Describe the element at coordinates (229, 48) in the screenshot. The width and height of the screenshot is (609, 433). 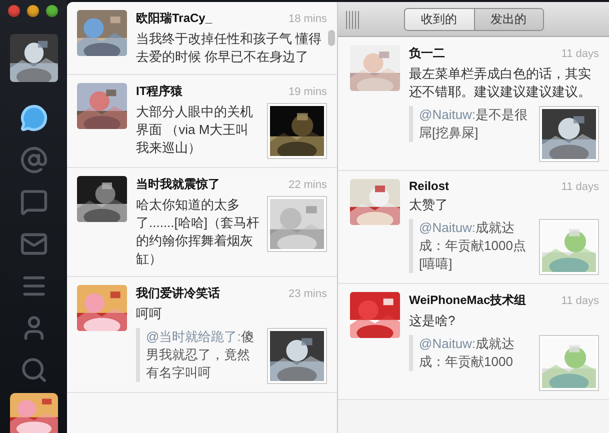
I see `post-text: 当我终于改掉任性和孩子气 懂得去爱的时候 你早已不在身边了` at that location.